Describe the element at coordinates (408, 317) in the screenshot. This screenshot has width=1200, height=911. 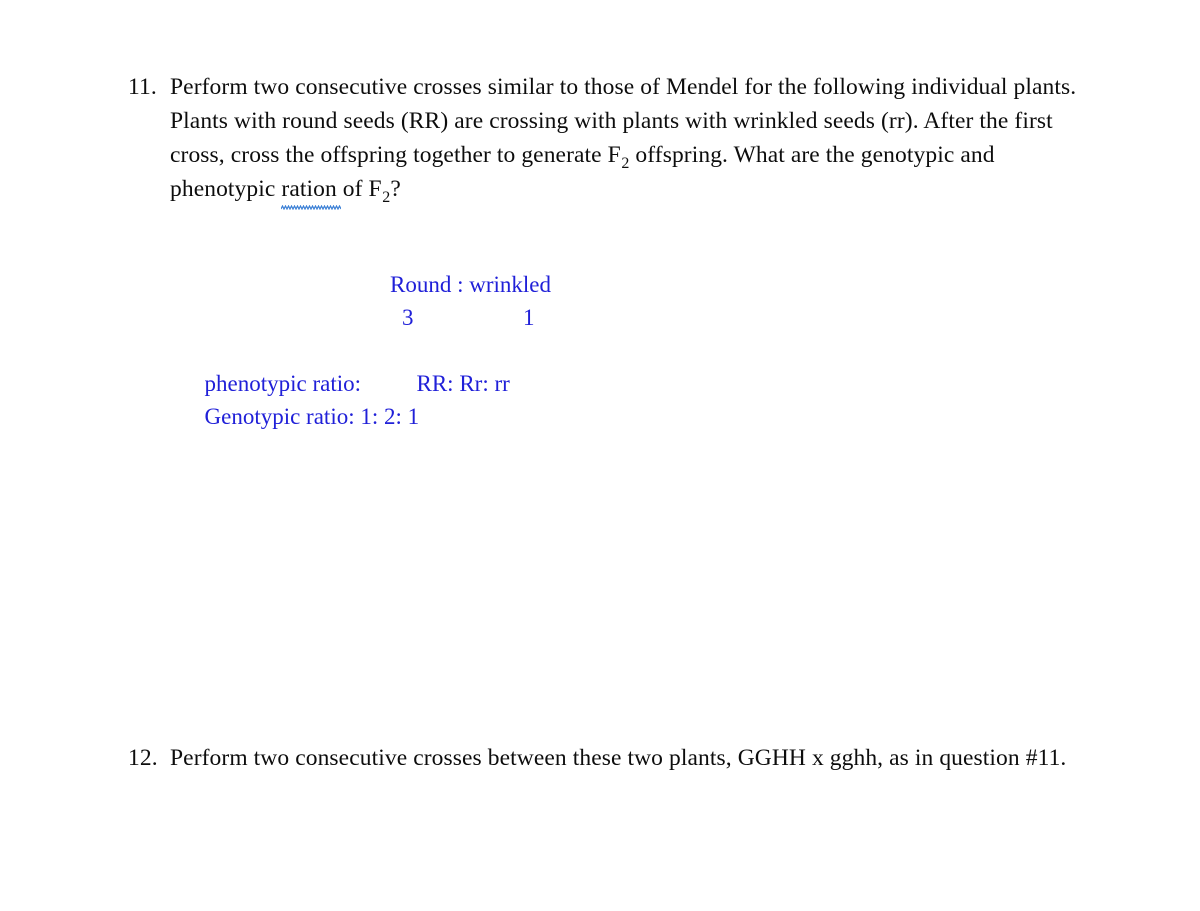
I see `answer-phenotype-value-left: 3` at that location.